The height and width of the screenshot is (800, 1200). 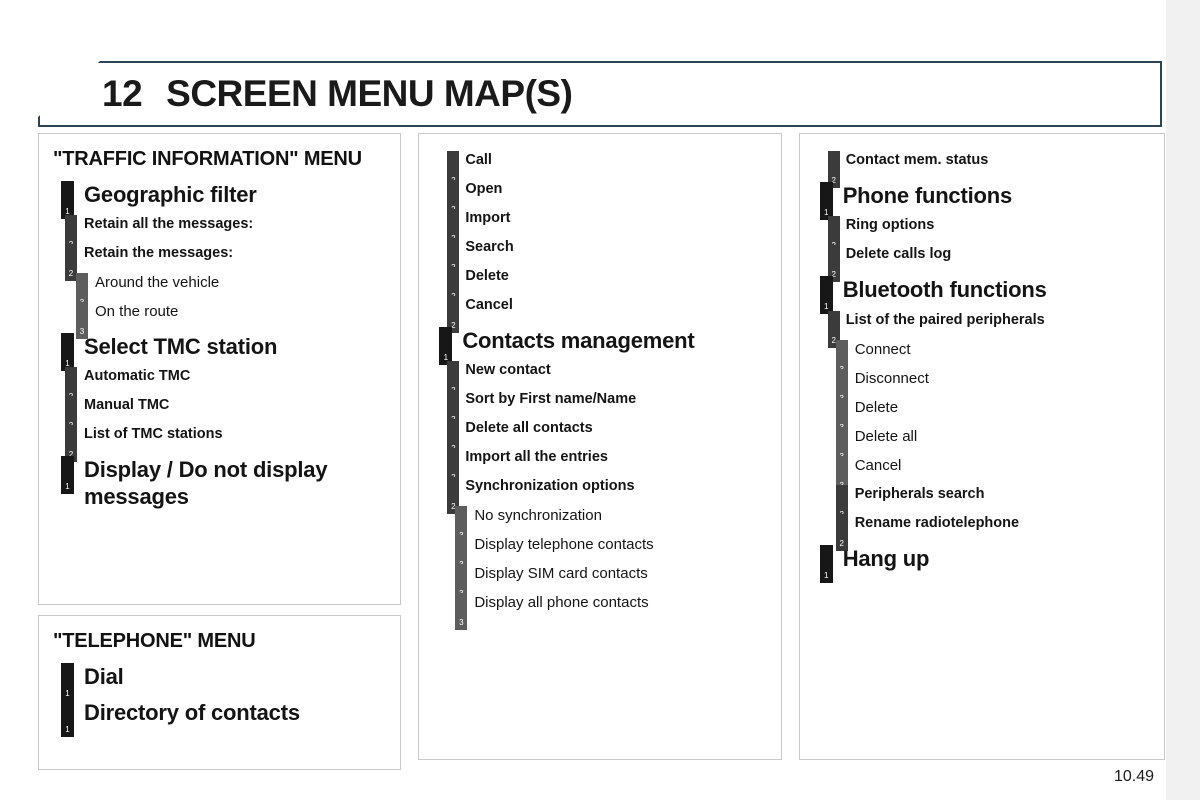 I want to click on menu-item-rename-radiotelephone: 2 Rename radiotelephone, so click(x=982, y=532).